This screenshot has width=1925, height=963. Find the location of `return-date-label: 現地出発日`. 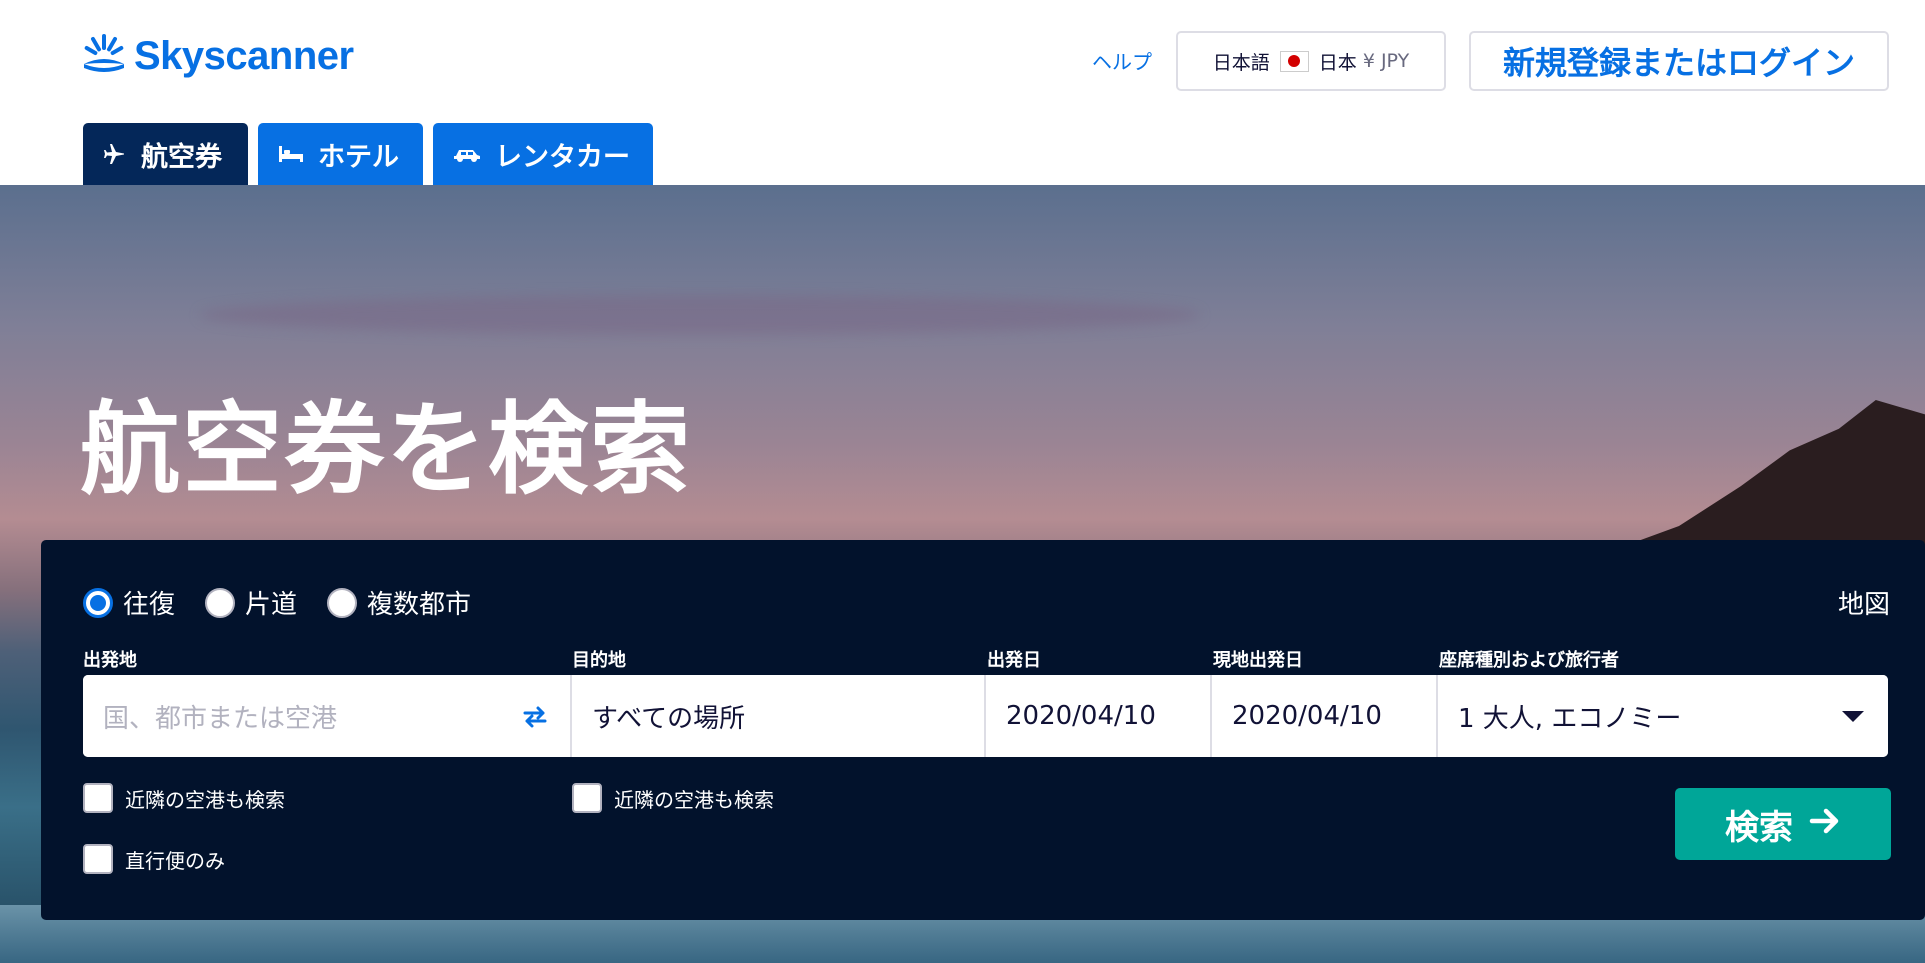

return-date-label: 現地出発日 is located at coordinates (1258, 660).